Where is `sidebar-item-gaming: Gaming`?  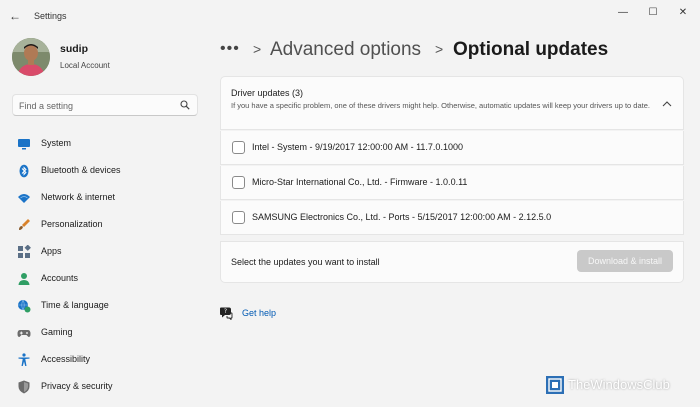
sidebar-item-gaming: Gaming is located at coordinates (107, 333).